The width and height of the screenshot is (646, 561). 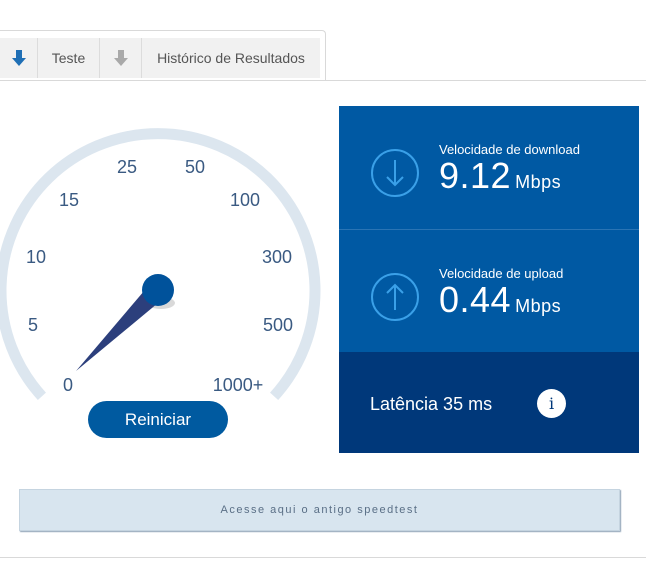 I want to click on tab-download-icon, so click(x=19, y=58).